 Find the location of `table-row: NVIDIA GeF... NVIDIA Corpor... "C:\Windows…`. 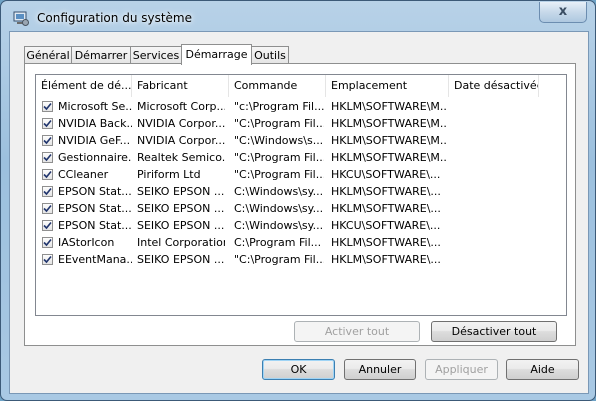

table-row: NVIDIA GeF... NVIDIA Corpor... "C:\Windows… is located at coordinates (301, 140).